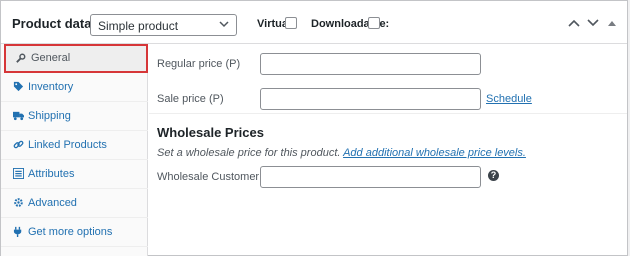  I want to click on tab-label: Linked Products, so click(67, 145).